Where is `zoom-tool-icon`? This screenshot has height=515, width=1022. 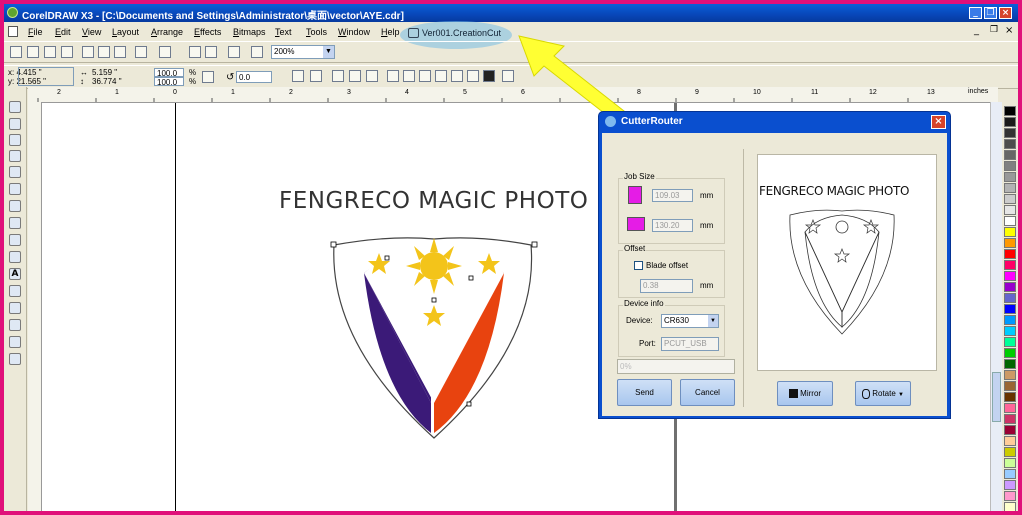
zoom-tool-icon is located at coordinates (15, 156).